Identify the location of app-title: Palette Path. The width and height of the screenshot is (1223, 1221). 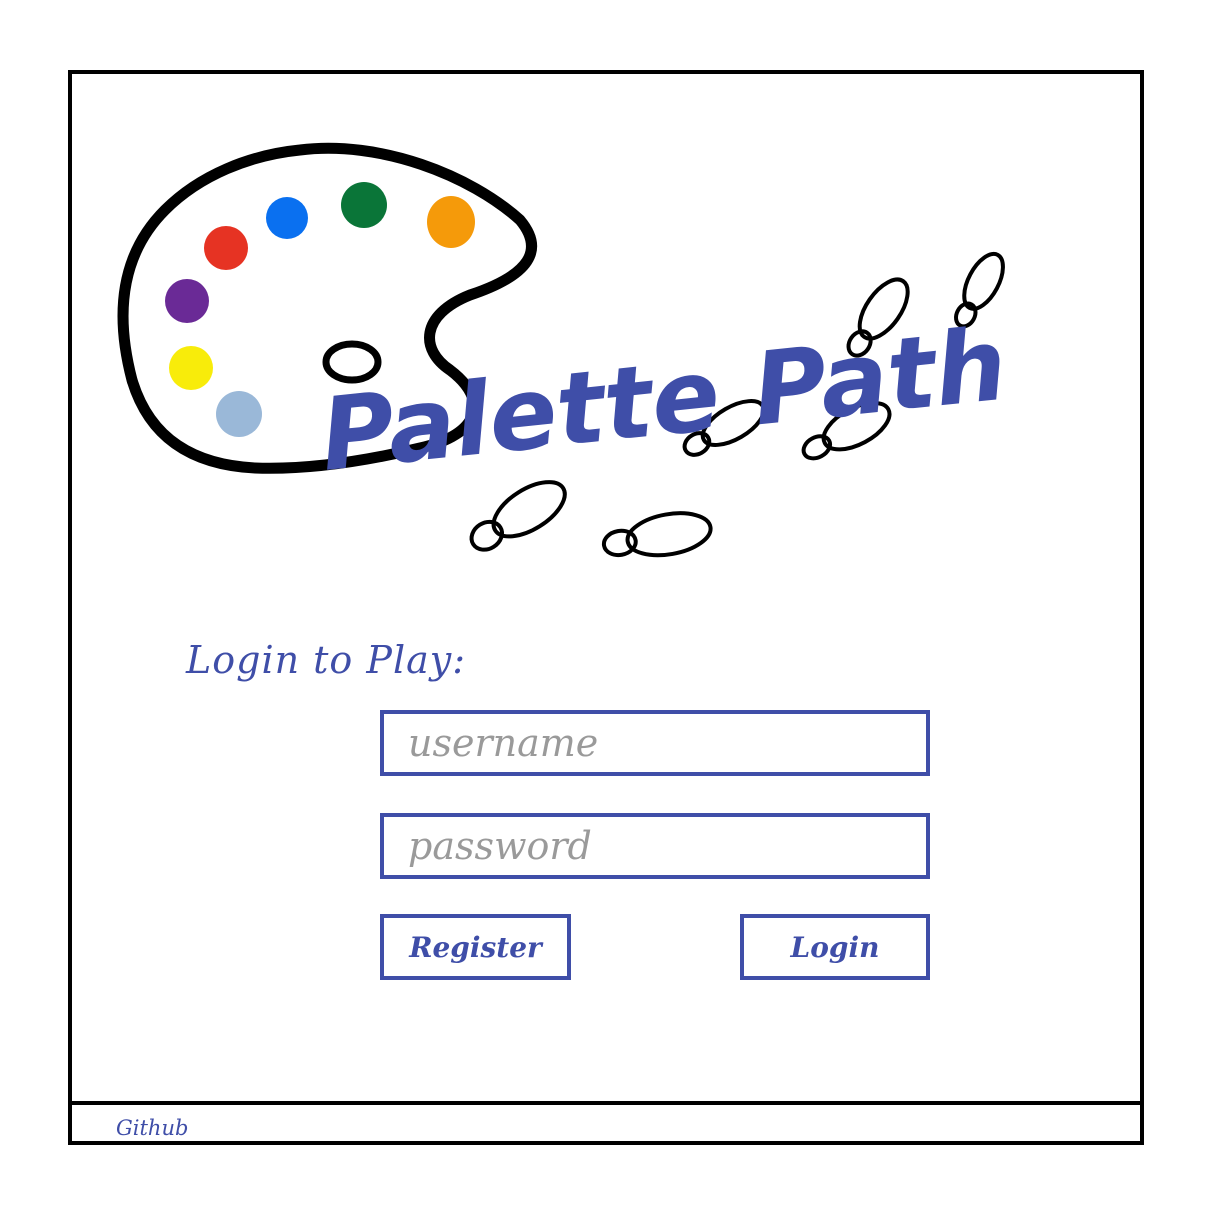
(663, 400).